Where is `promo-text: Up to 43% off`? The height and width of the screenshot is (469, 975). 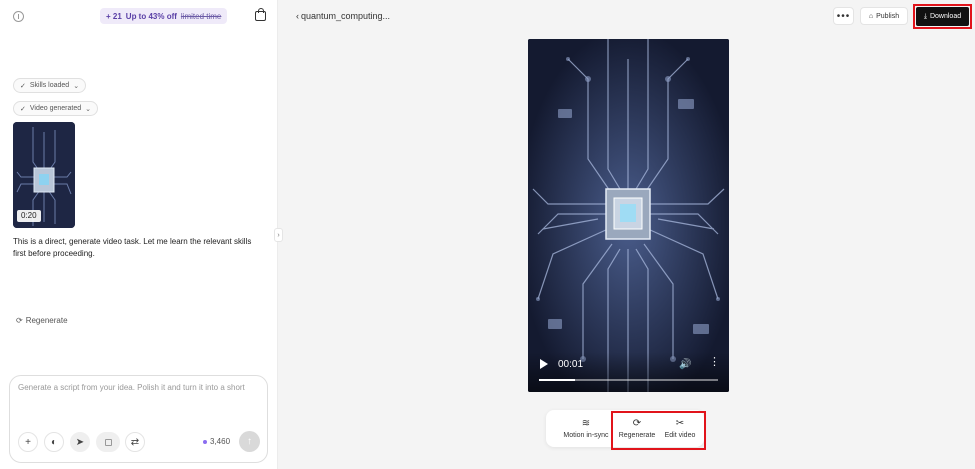 promo-text: Up to 43% off is located at coordinates (151, 16).